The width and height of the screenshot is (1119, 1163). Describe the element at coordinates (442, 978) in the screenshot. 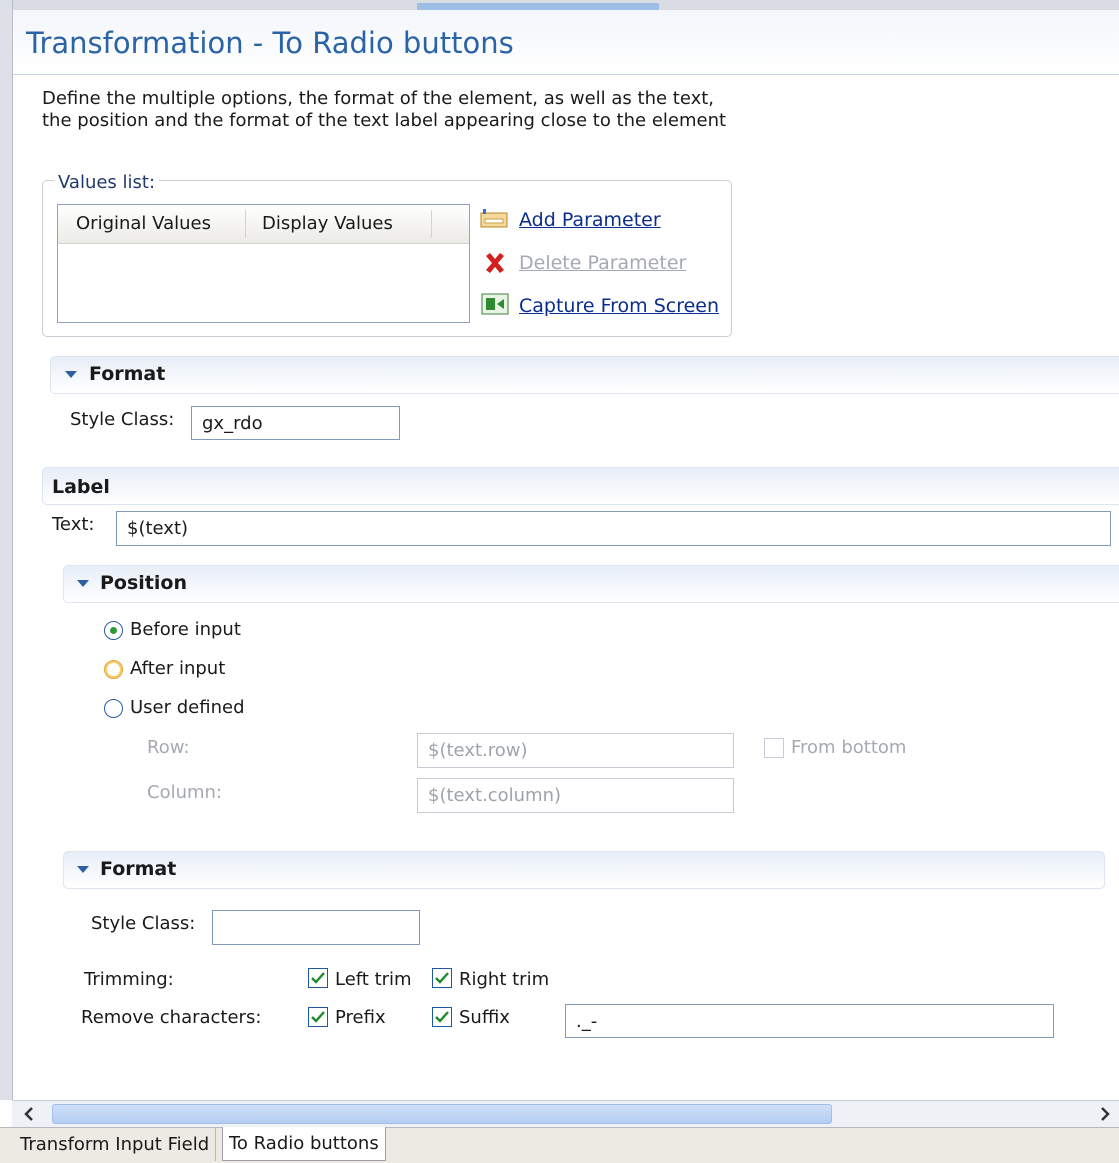

I see `right-trim-checkbox` at that location.